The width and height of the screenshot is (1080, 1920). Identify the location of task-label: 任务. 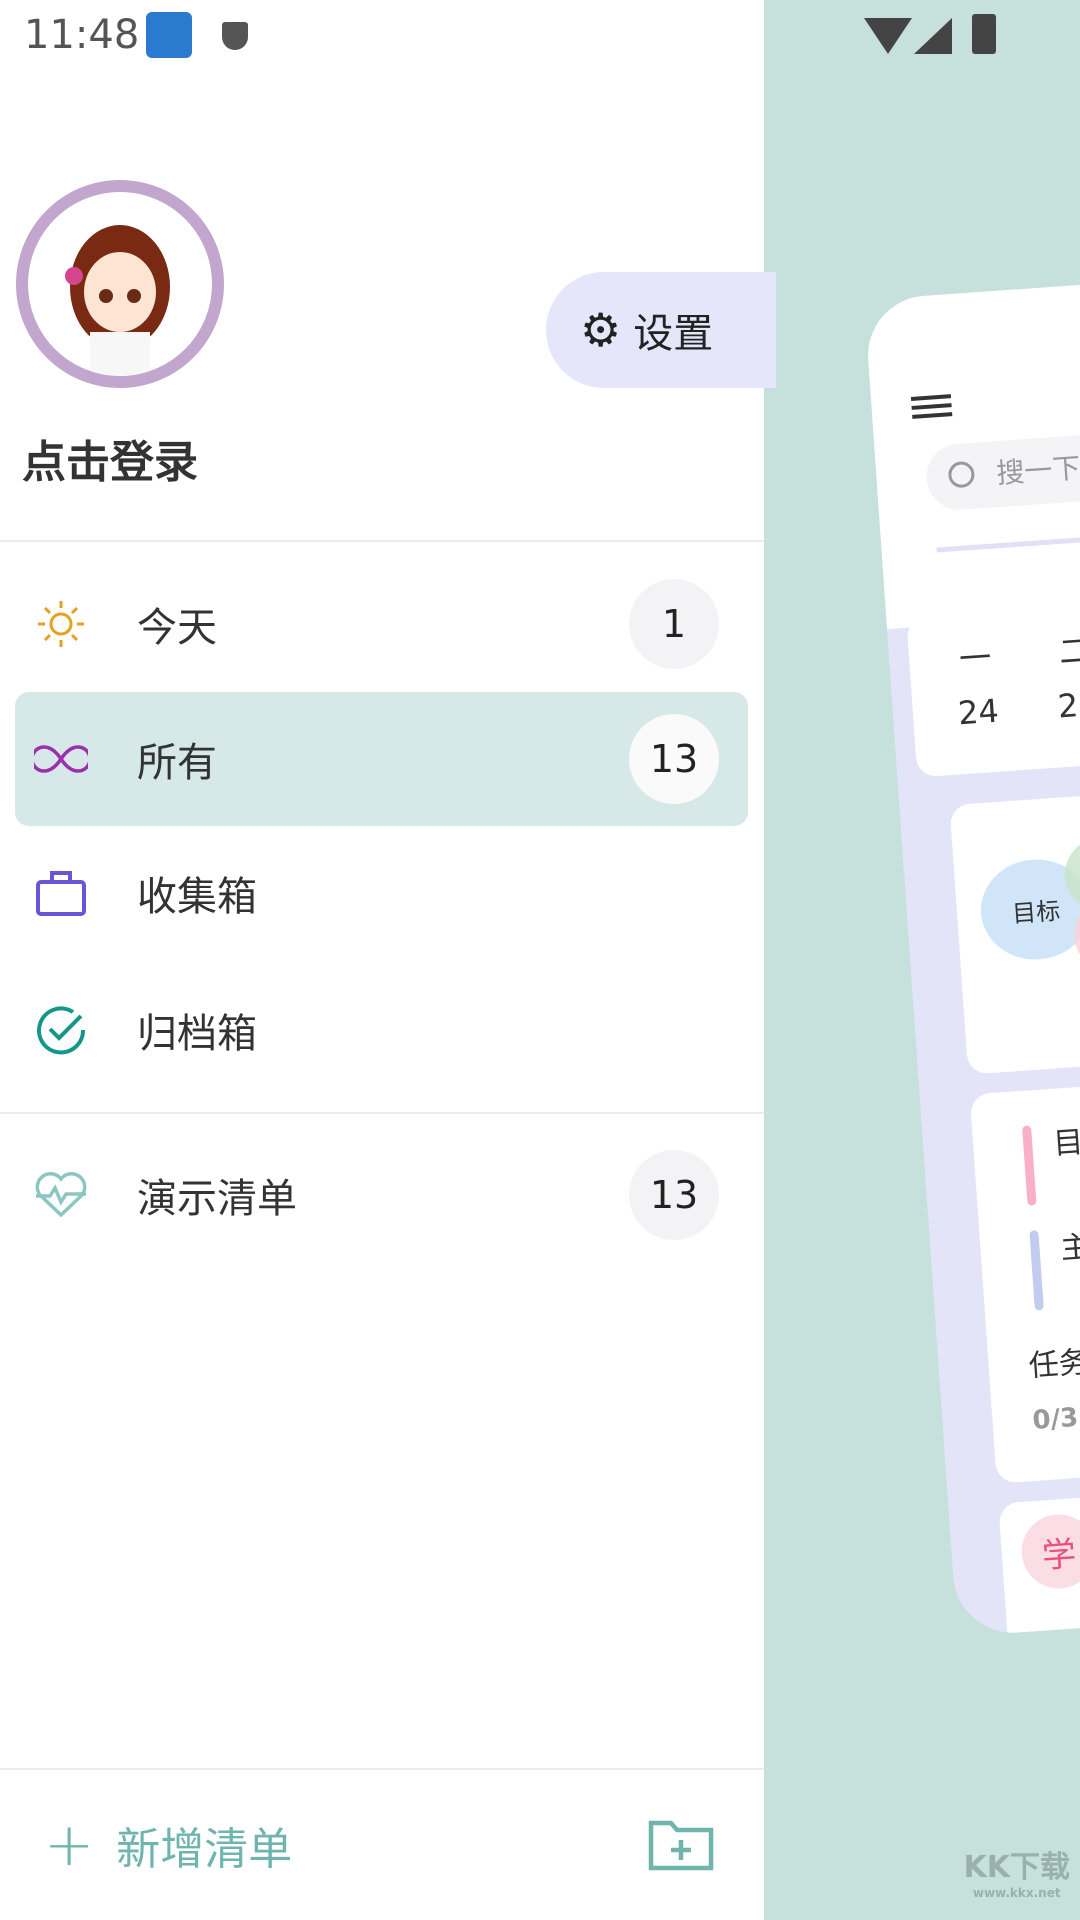
(1053, 1364).